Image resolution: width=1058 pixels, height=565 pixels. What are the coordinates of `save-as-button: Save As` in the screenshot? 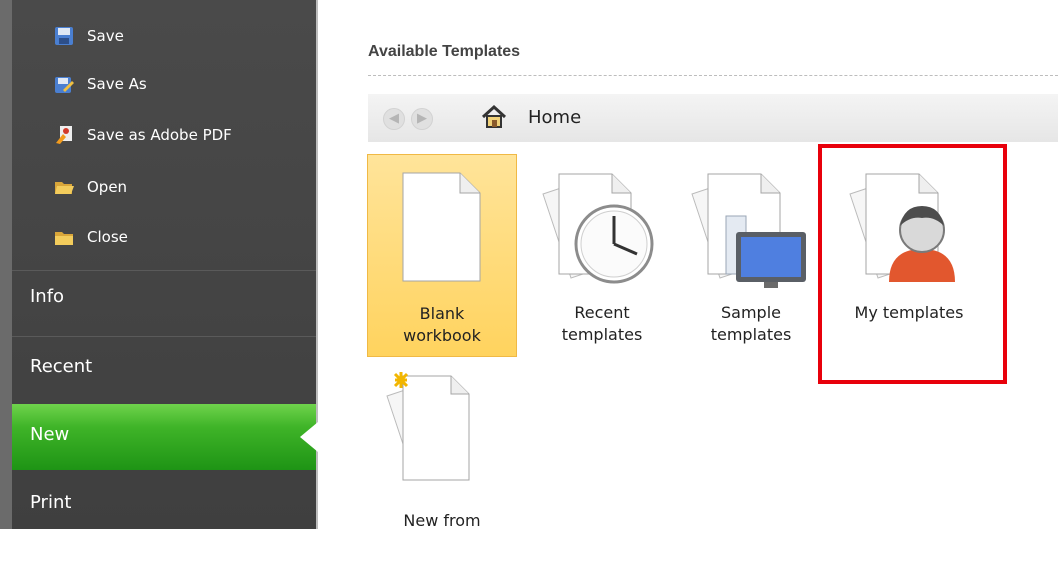 It's located at (100, 84).